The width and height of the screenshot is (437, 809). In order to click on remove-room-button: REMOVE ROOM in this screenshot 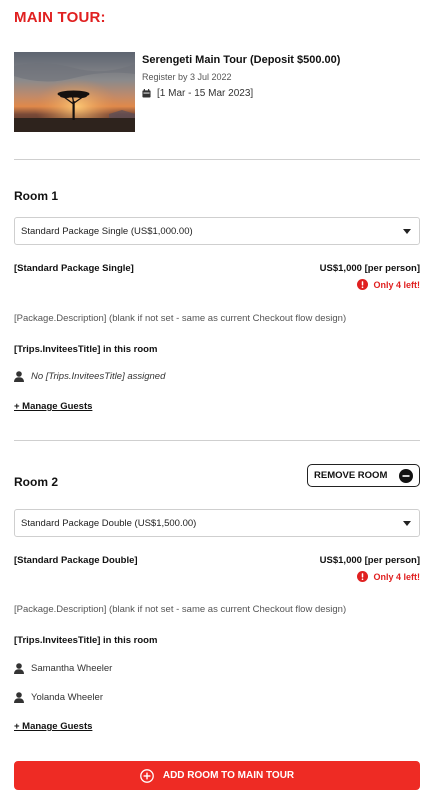, I will do `click(363, 475)`.